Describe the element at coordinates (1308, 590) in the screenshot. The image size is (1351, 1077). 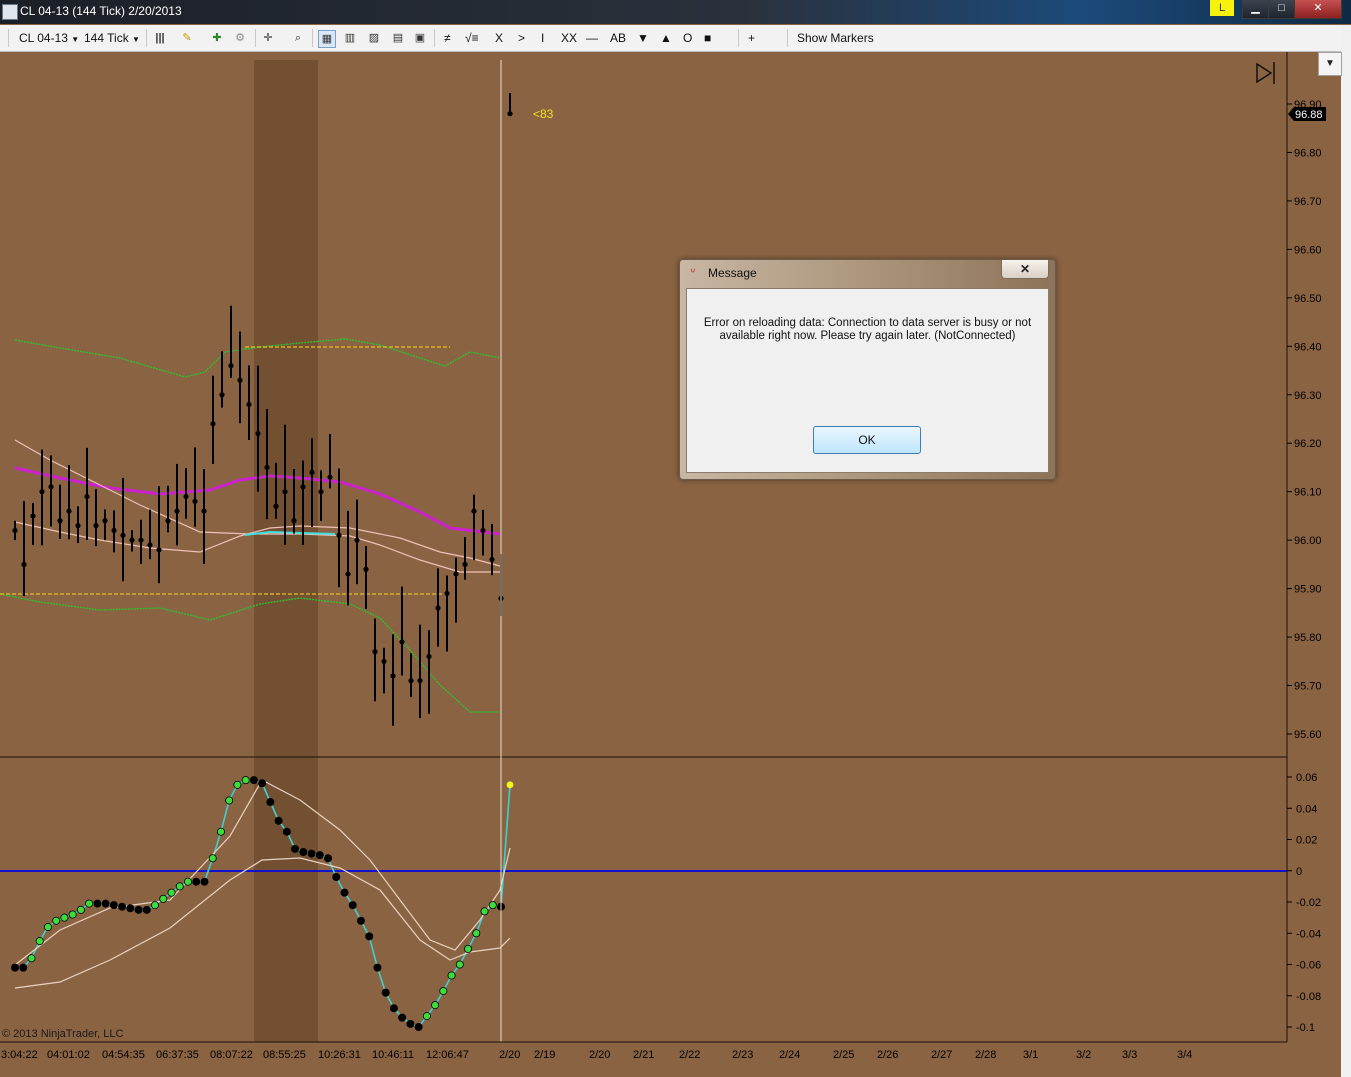
I see `price-tick-label: 95.90` at that location.